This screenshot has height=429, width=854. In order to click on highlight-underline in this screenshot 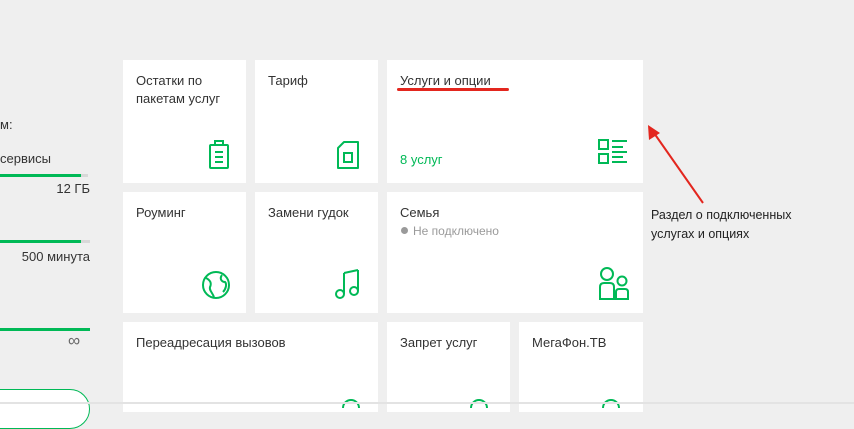, I will do `click(453, 89)`.